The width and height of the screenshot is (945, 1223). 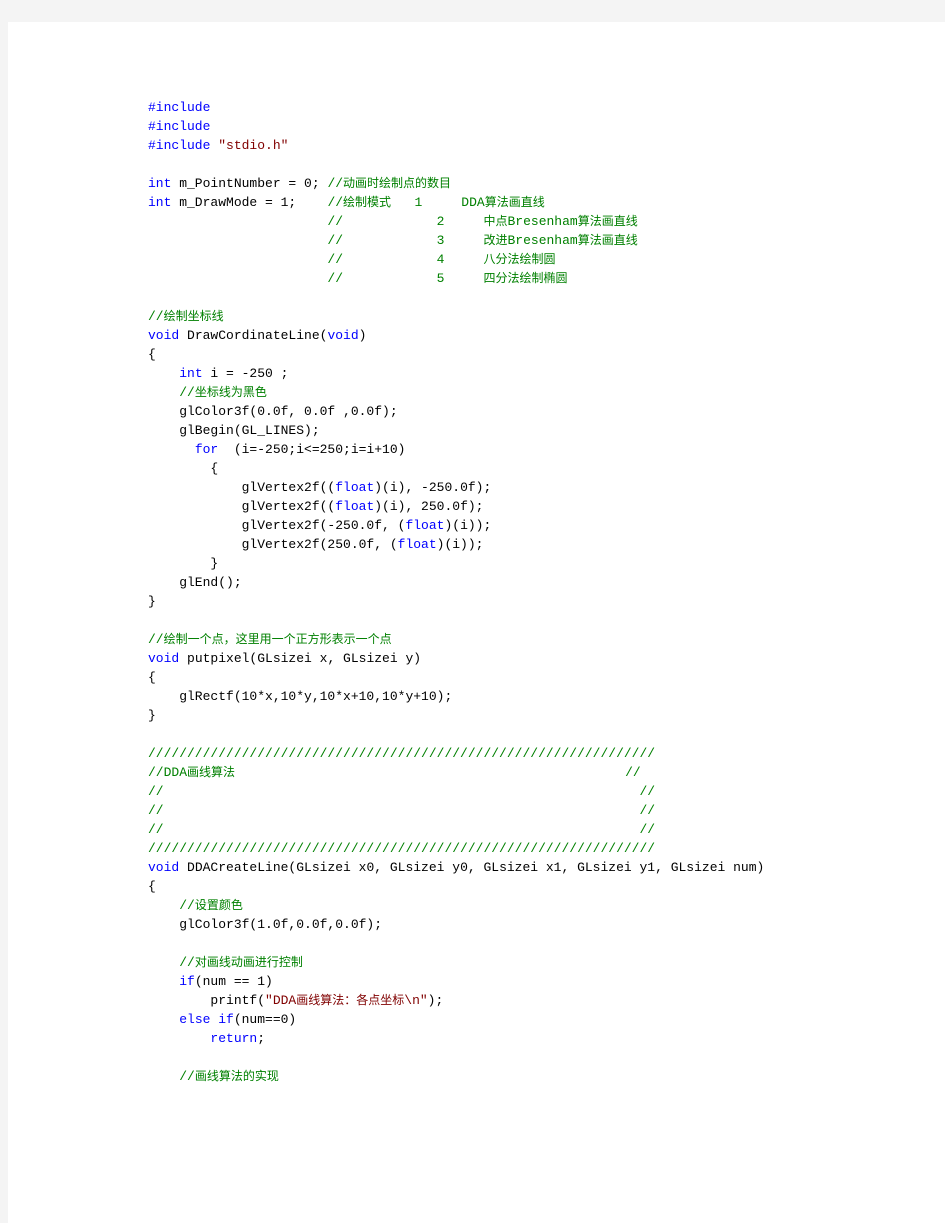 I want to click on code-token-pl: putpixel(GLsizei x, GLsizei y), so click(x=300, y=658).